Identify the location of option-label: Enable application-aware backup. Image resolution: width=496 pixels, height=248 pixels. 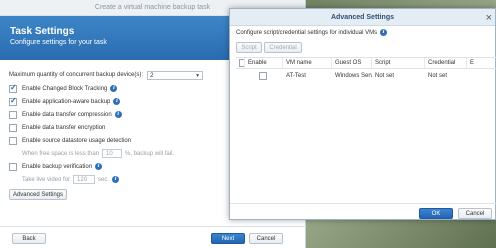
(66, 101).